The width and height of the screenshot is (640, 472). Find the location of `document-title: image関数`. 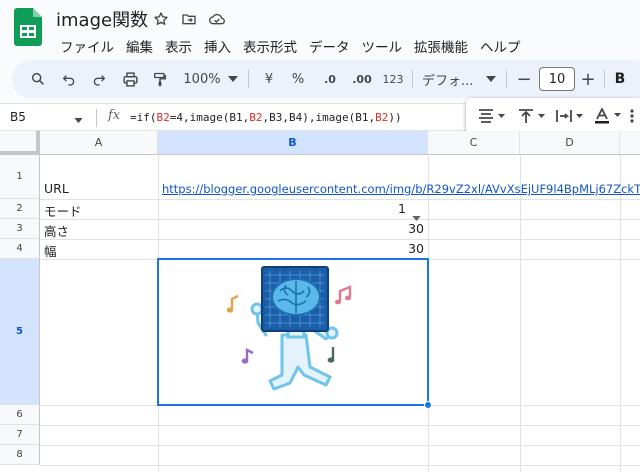

document-title: image関数 is located at coordinates (102, 19).